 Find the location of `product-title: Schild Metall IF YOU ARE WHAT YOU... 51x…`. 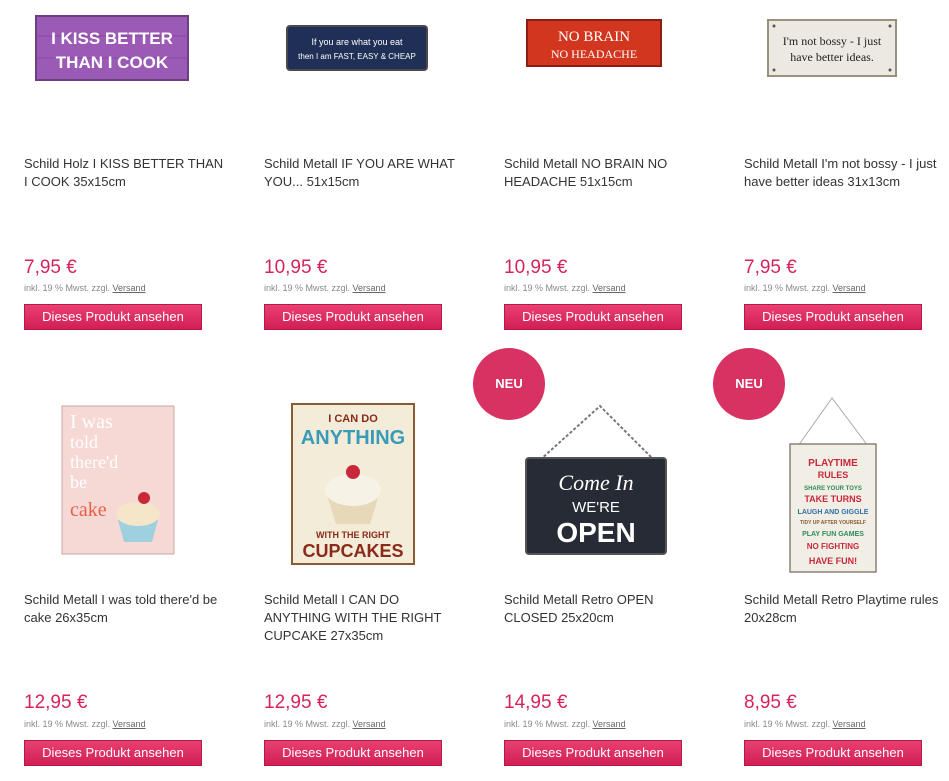

product-title: Schild Metall IF YOU ARE WHAT YOU... 51x… is located at coordinates (364, 173).